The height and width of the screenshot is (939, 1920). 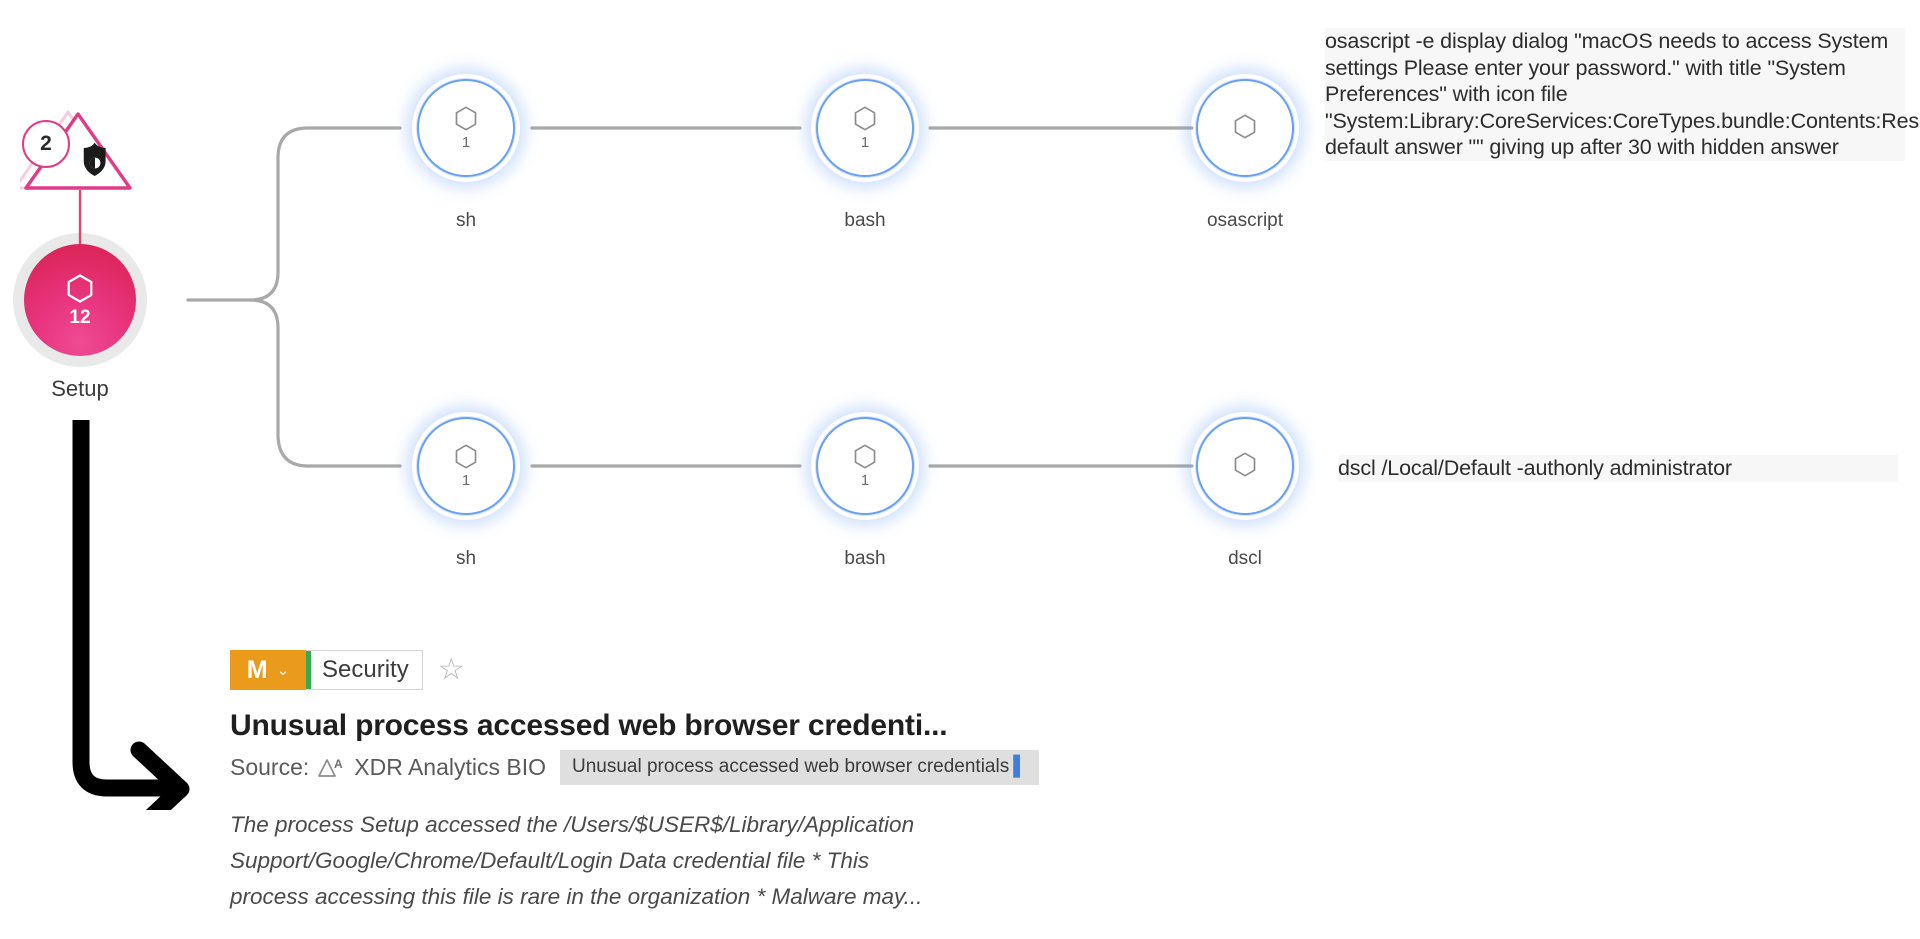 I want to click on process-node-dscl, so click(x=1245, y=466).